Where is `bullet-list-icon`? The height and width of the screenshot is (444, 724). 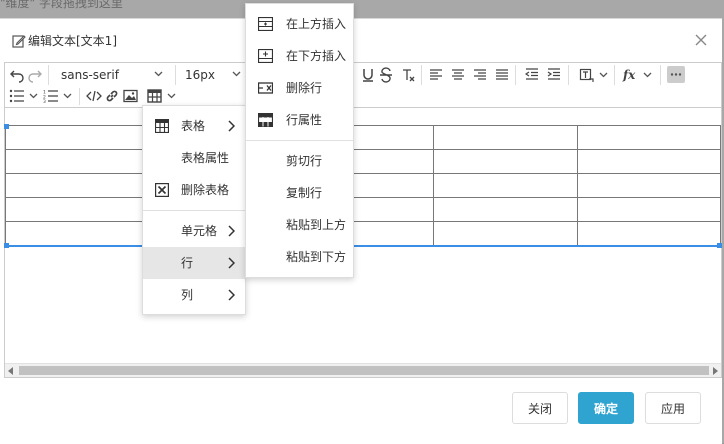
bullet-list-icon is located at coordinates (17, 96).